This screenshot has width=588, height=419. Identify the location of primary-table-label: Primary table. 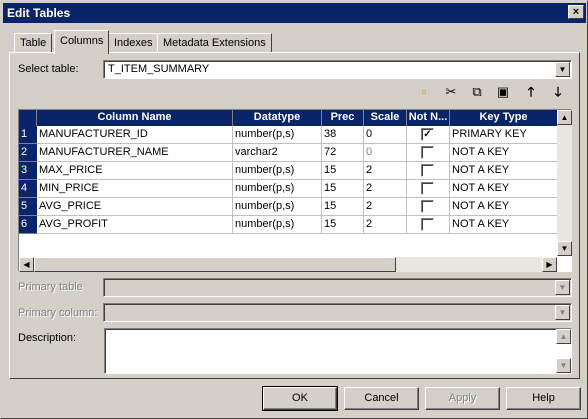
(50, 287).